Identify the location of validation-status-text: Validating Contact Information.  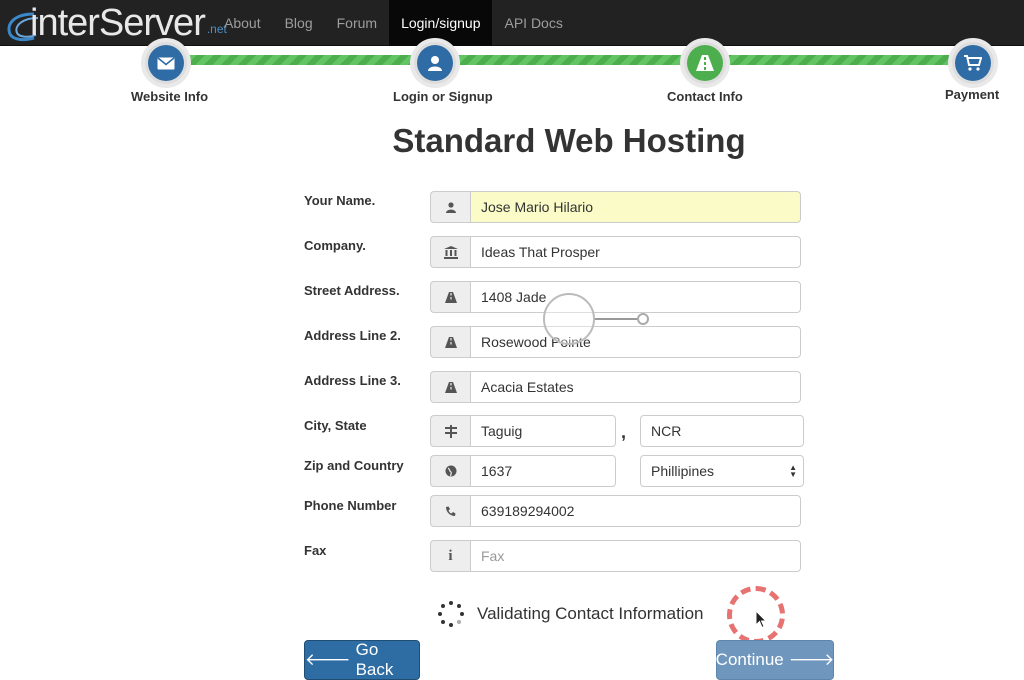
(590, 613).